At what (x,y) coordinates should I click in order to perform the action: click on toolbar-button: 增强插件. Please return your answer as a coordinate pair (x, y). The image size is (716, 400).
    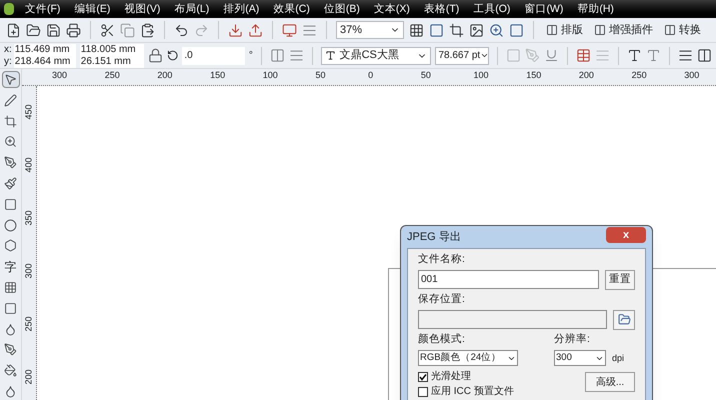
    Looking at the image, I should click on (623, 30).